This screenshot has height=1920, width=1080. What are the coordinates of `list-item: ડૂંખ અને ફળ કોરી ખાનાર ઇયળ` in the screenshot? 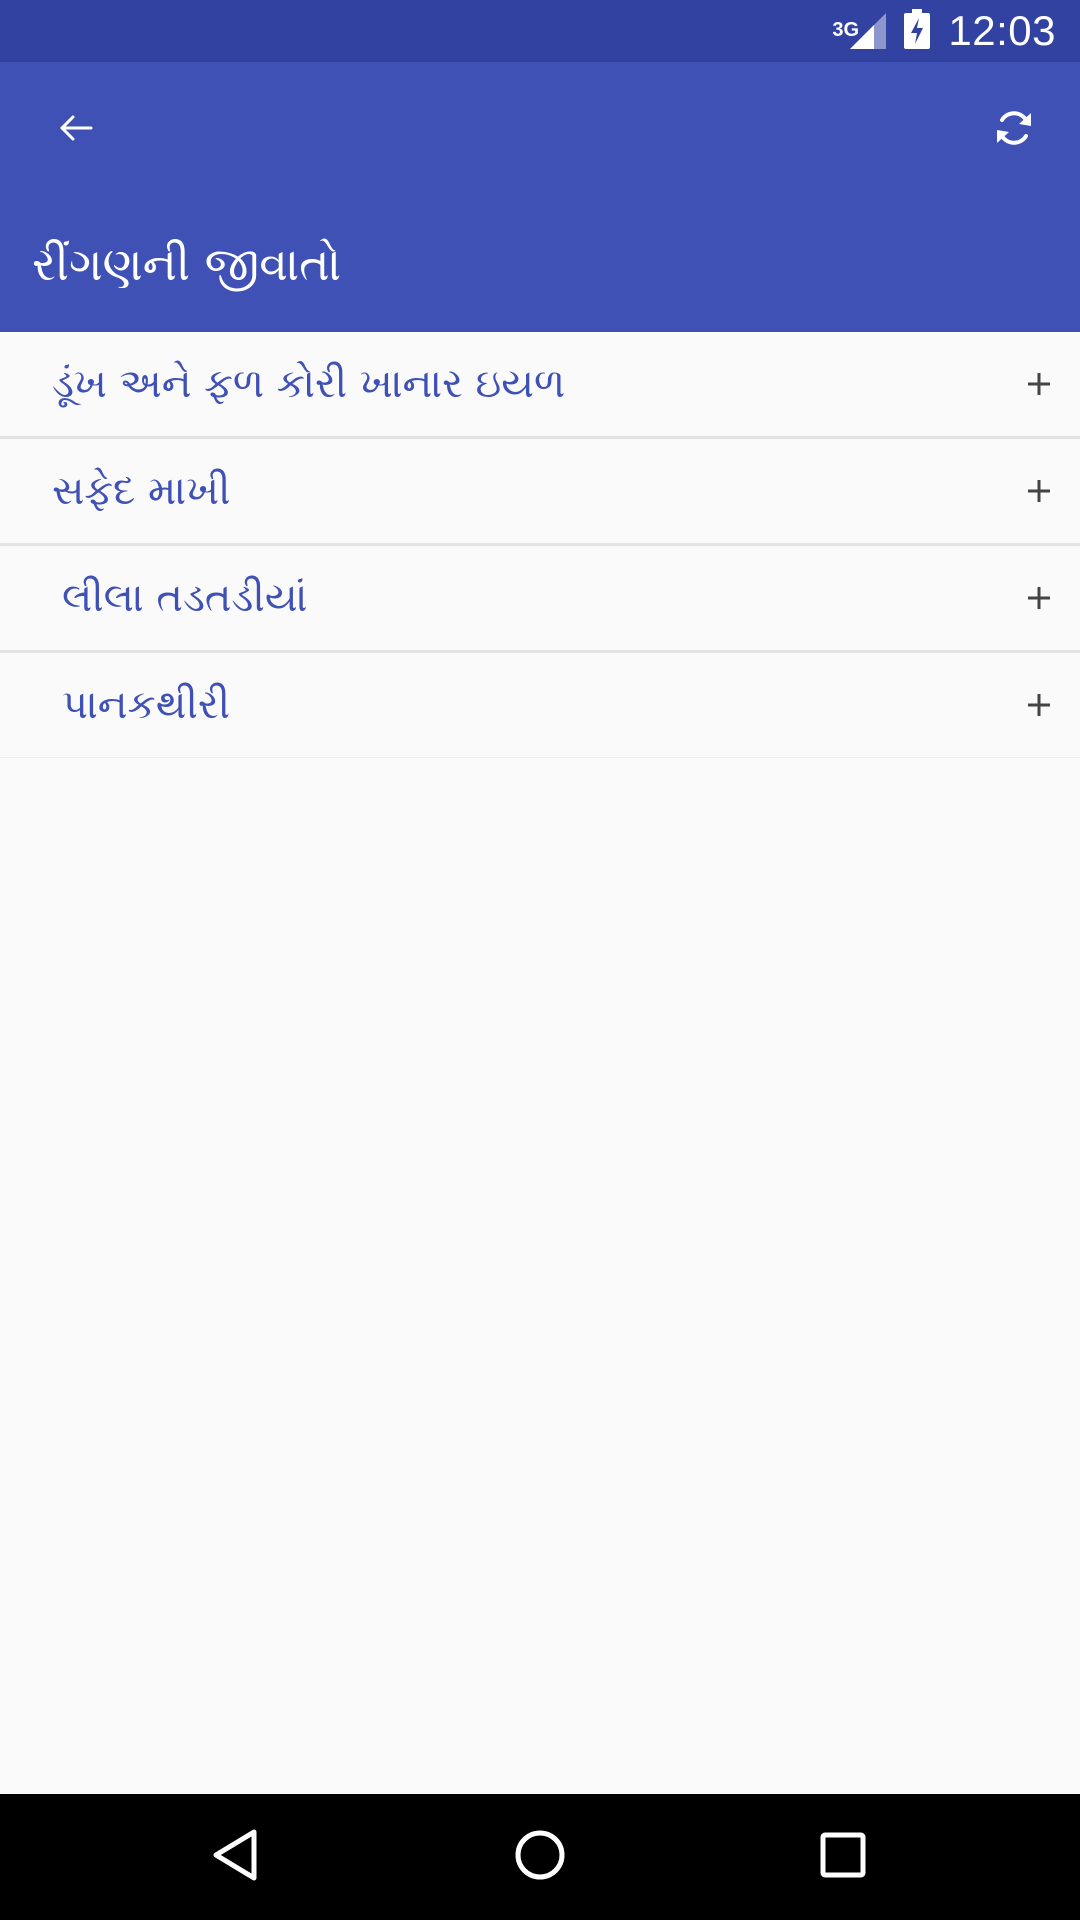 It's located at (540, 385).